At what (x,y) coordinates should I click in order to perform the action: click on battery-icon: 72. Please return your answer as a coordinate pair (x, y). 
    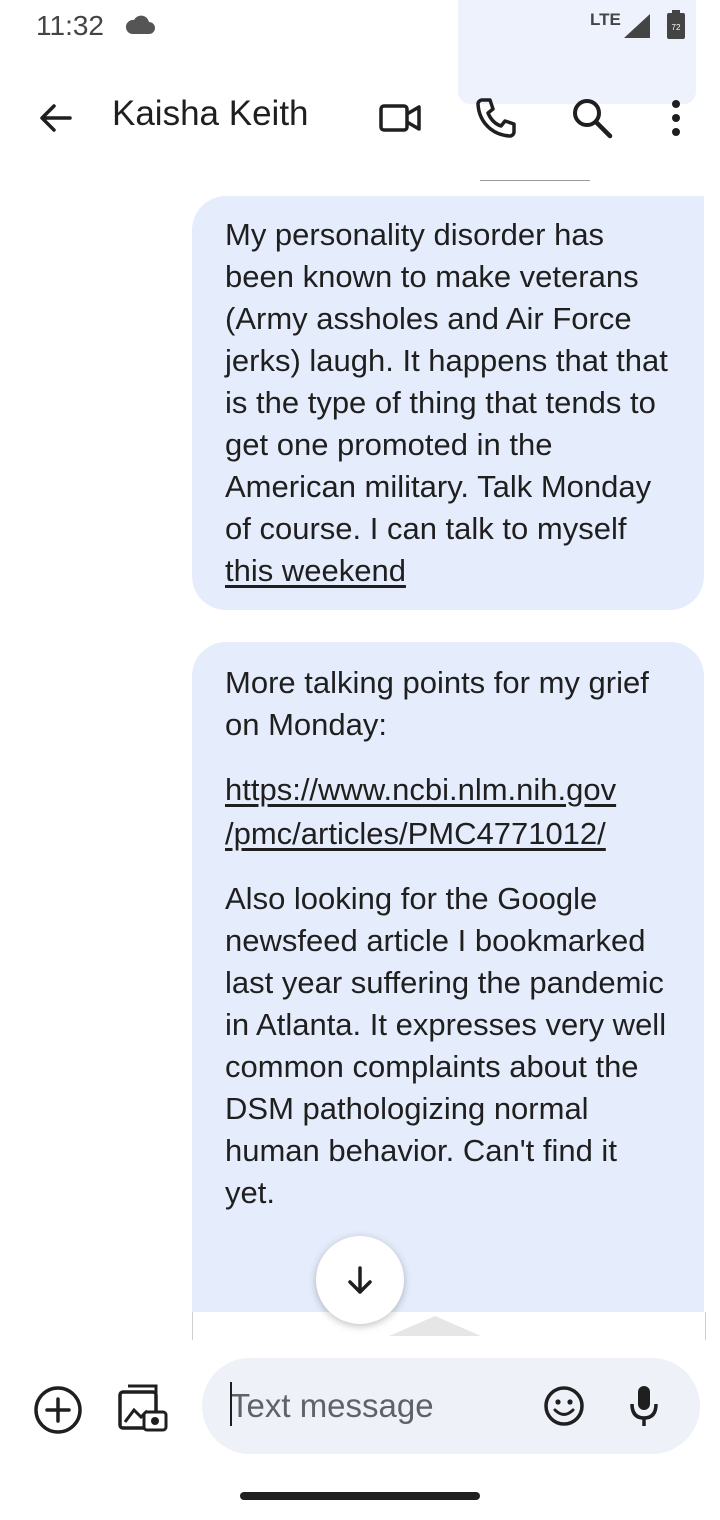
    Looking at the image, I should click on (676, 27).